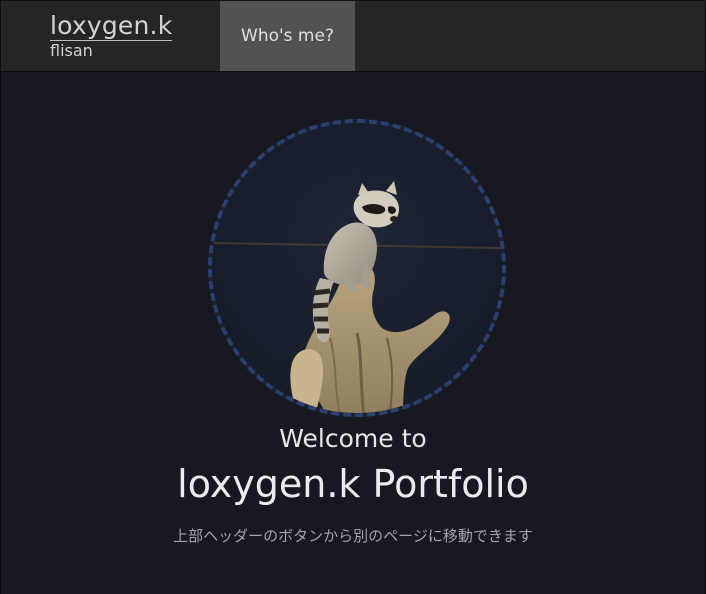 The width and height of the screenshot is (706, 594). I want to click on nav-whos-me-label: Who's me?, so click(287, 36).